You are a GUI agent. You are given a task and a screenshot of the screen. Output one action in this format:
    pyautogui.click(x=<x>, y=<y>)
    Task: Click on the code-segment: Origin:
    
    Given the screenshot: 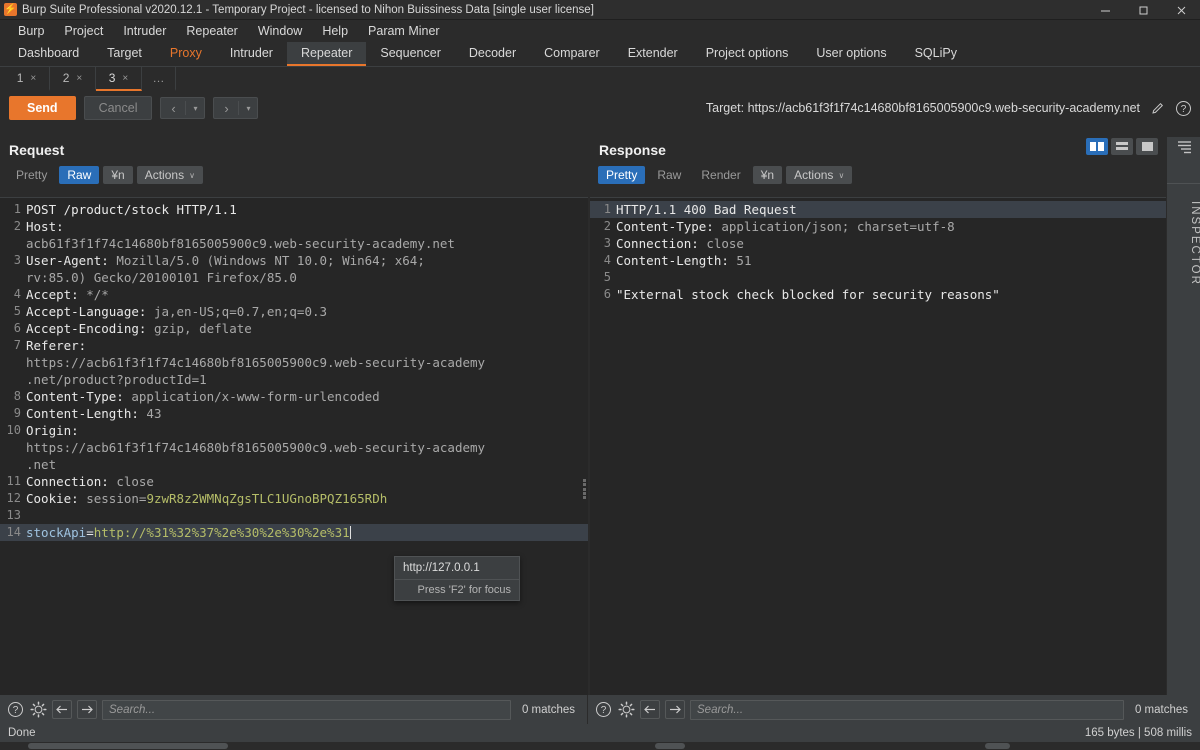 What is the action you would take?
    pyautogui.click(x=56, y=430)
    